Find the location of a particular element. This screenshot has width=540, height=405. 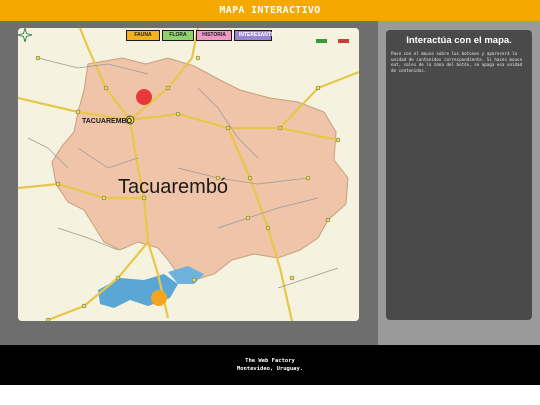

category-interesante-button: INTERESANTE is located at coordinates (254, 35).